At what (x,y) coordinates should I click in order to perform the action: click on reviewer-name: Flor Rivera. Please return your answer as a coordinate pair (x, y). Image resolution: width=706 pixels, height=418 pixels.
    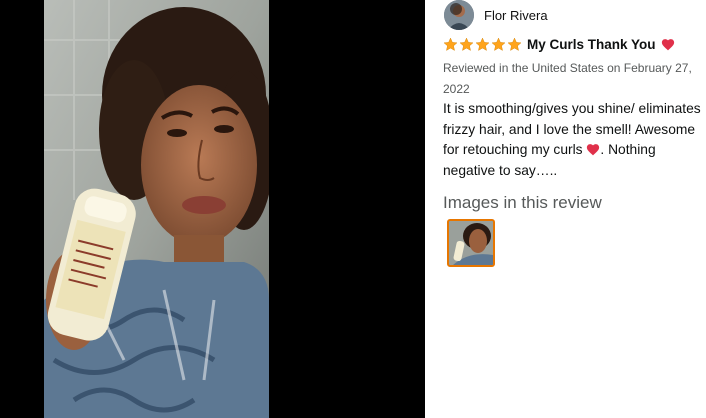
    Looking at the image, I should click on (516, 15).